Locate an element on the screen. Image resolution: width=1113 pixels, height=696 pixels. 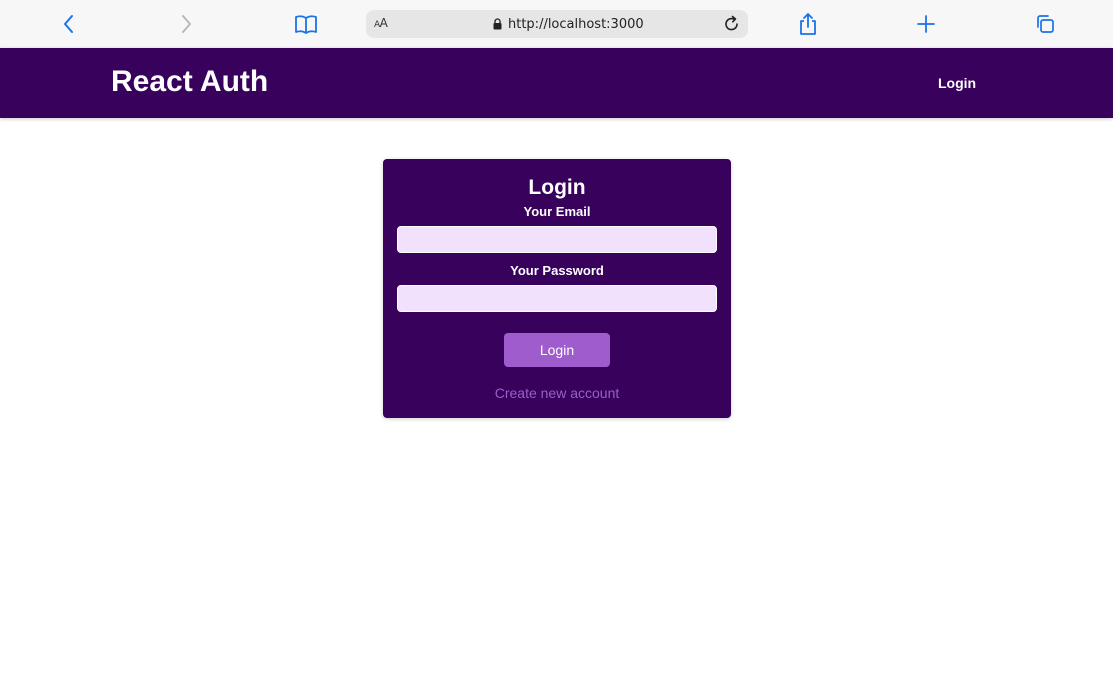
new-tab-button is located at coordinates (926, 24).